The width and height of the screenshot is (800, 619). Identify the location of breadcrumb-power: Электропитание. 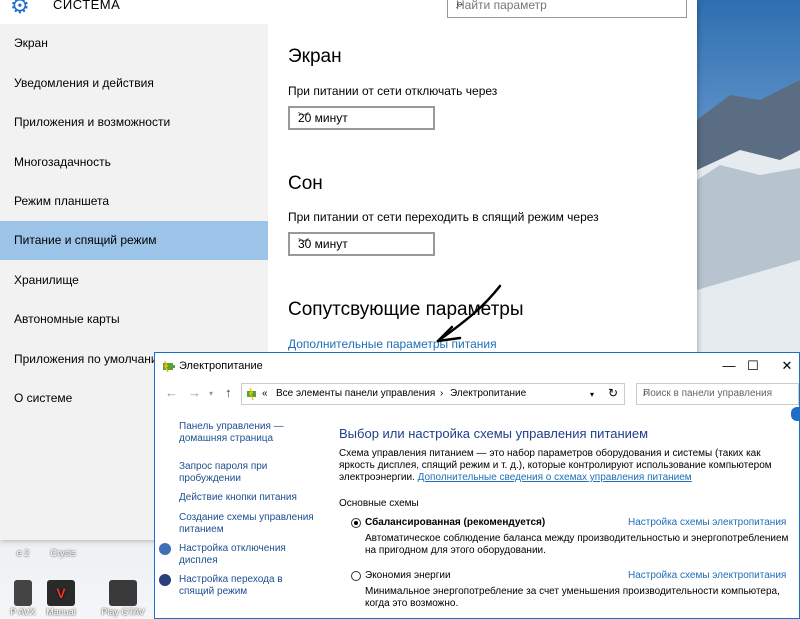
(488, 393).